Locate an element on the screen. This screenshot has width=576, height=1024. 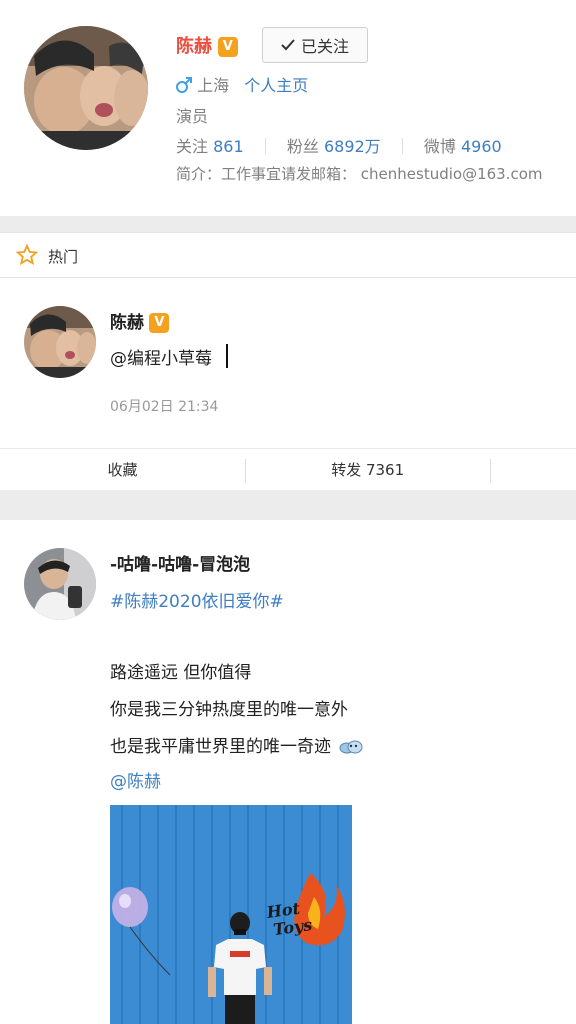
male-icon is located at coordinates (184, 85).